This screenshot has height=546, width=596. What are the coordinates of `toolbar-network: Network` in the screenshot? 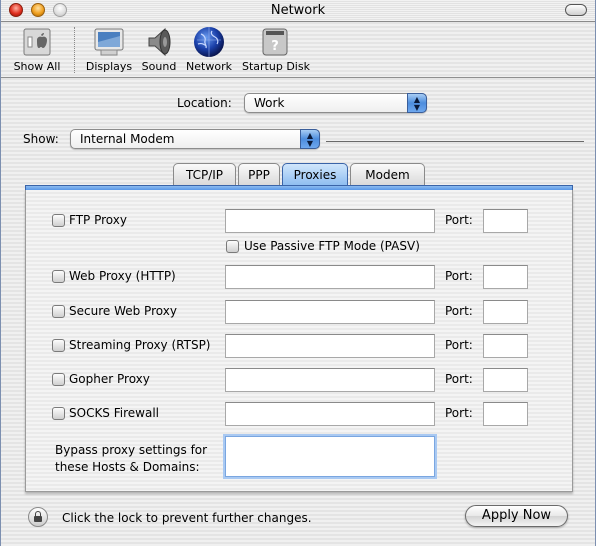 It's located at (209, 49).